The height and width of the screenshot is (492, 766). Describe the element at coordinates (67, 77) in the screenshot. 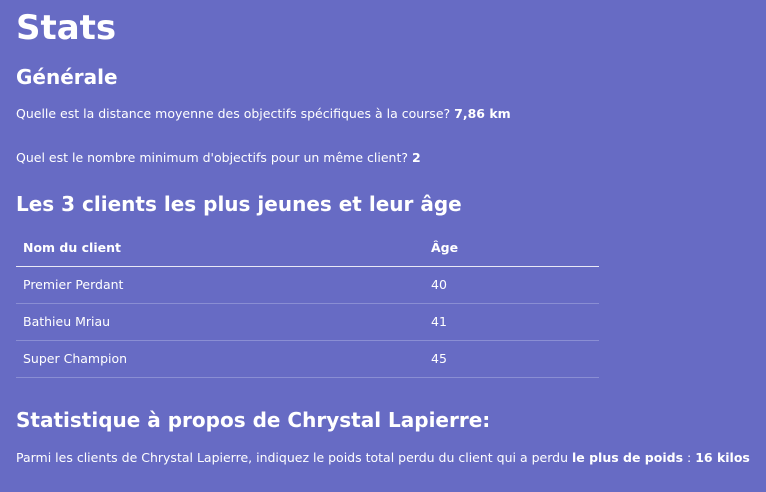

I see `section-heading-generale: Générale` at that location.